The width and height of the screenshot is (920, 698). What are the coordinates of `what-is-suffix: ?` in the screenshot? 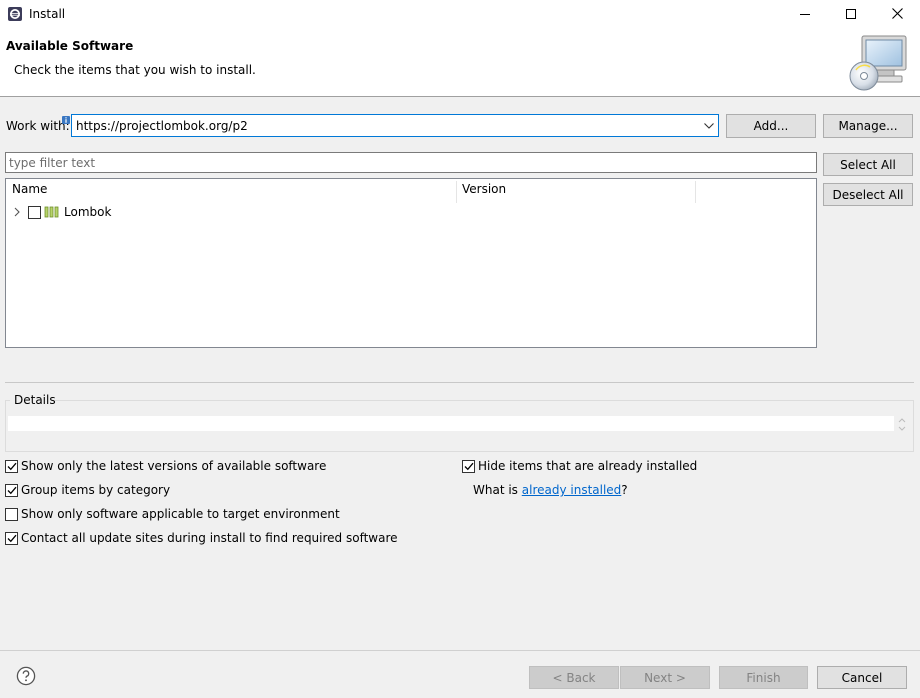 It's located at (624, 490).